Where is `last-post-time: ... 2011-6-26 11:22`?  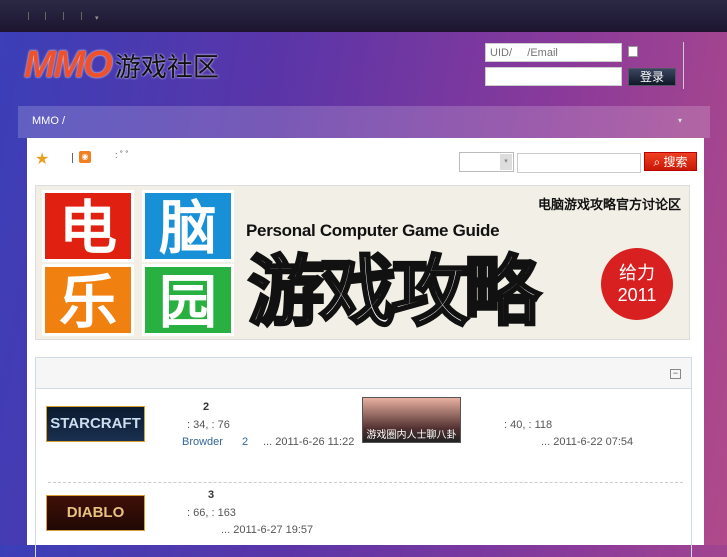 last-post-time: ... 2011-6-26 11:22 is located at coordinates (309, 442).